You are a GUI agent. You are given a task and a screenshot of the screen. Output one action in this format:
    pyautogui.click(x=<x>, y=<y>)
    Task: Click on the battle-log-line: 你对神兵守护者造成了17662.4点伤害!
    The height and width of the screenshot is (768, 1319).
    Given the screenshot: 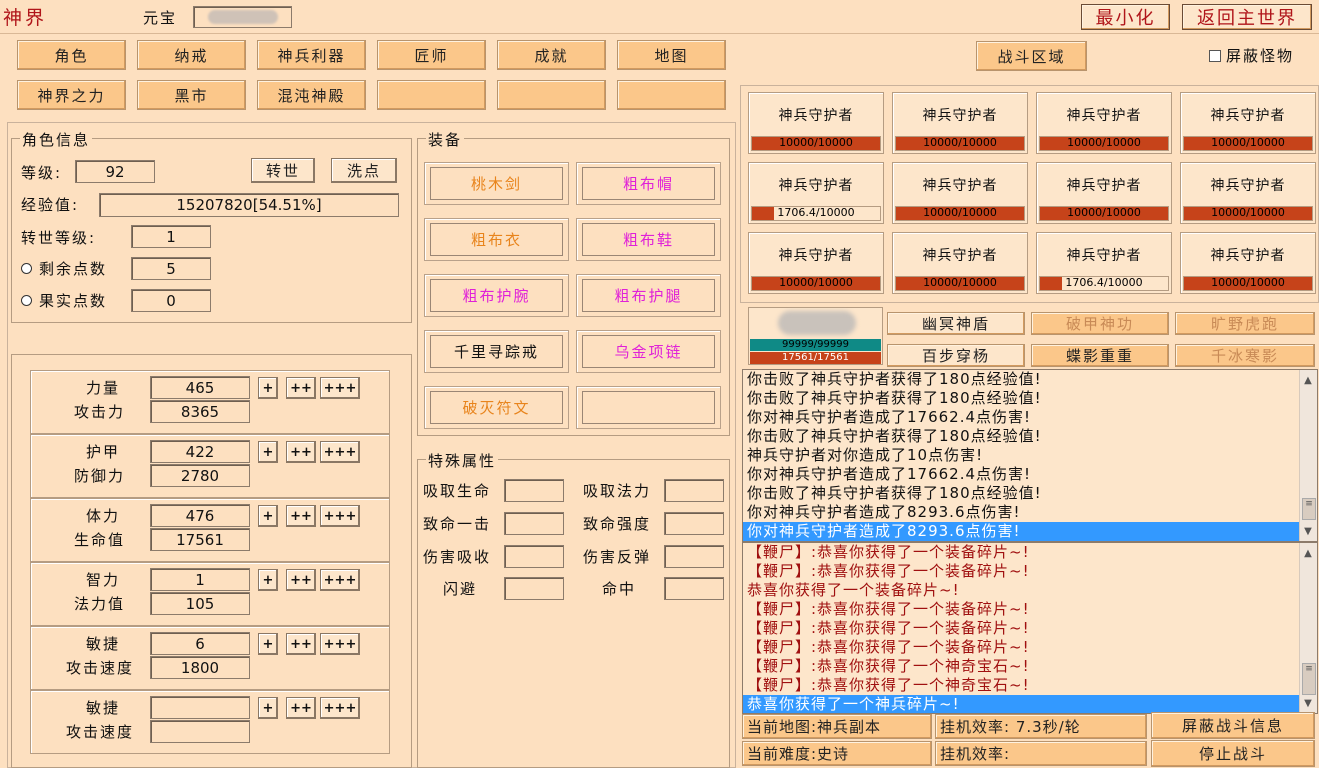 What is the action you would take?
    pyautogui.click(x=889, y=474)
    